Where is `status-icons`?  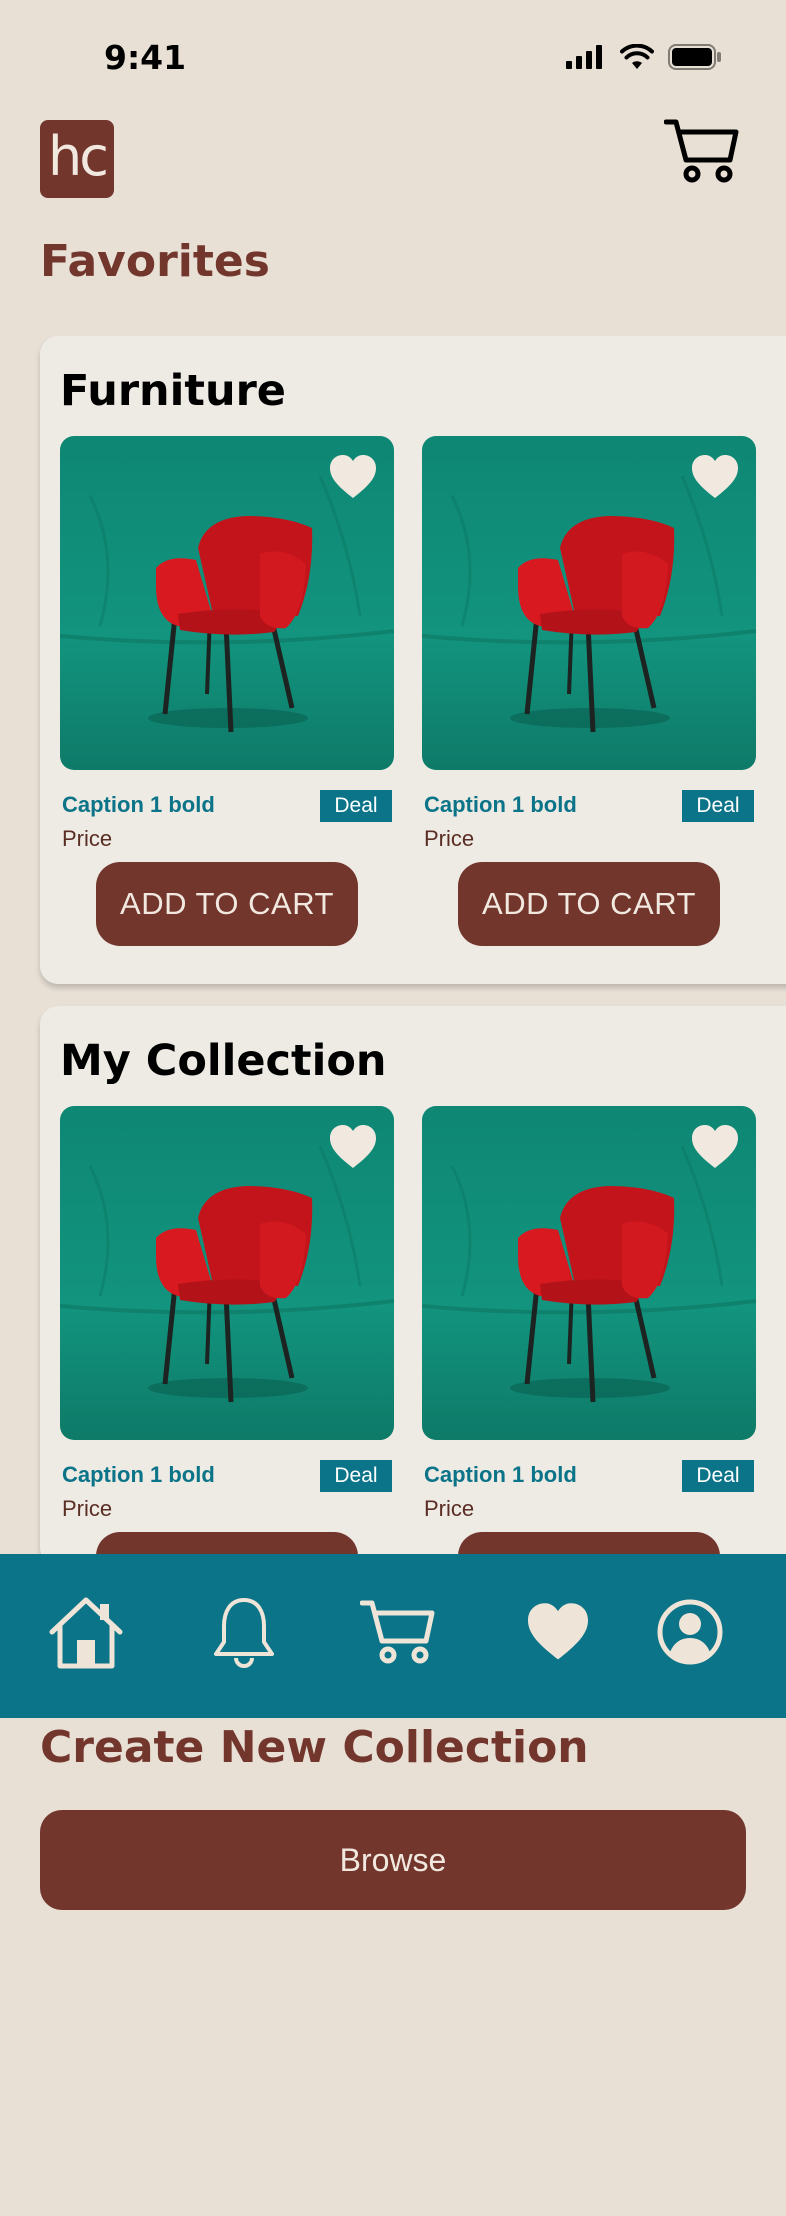 status-icons is located at coordinates (644, 57).